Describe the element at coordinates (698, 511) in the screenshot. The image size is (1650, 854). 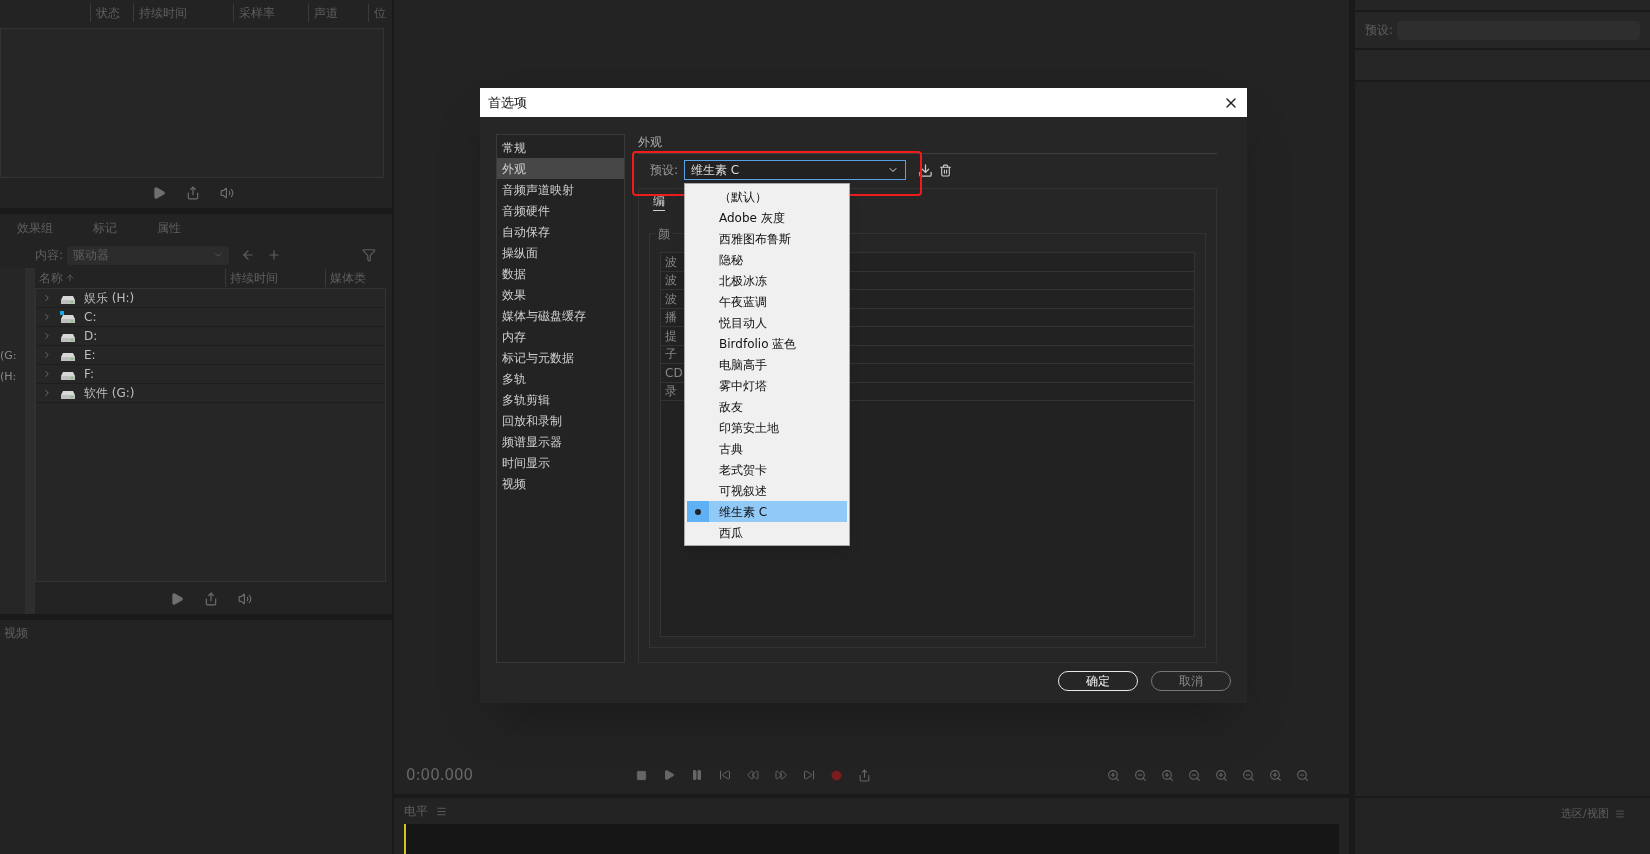
I see `bullet-icon` at that location.